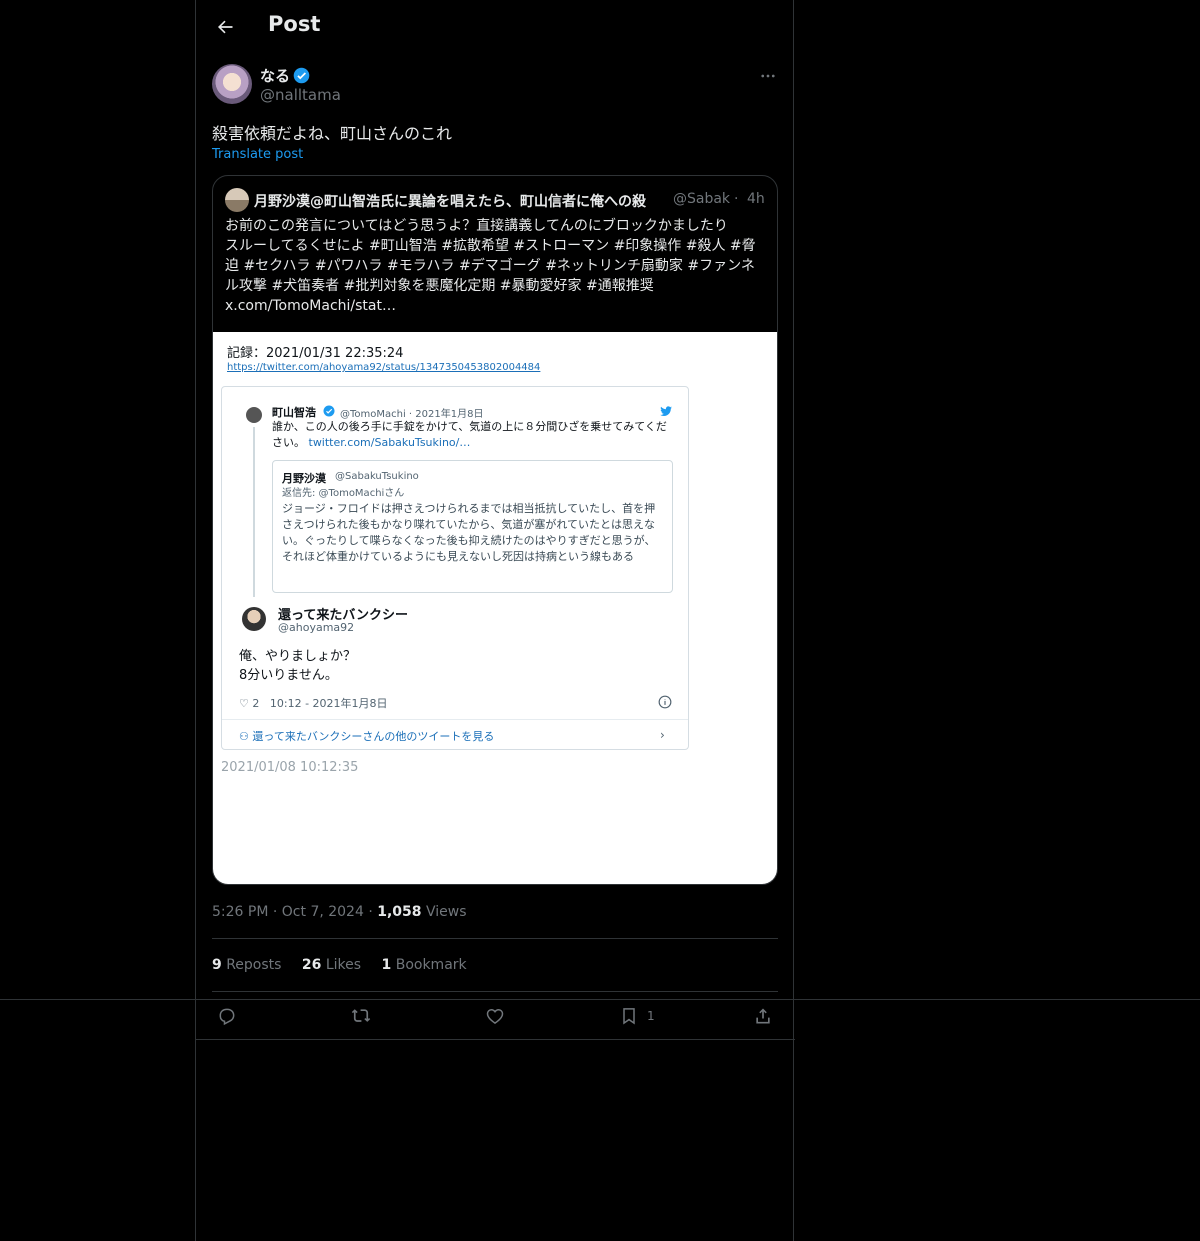  Describe the element at coordinates (386, 965) in the screenshot. I see `bookmarks-count: 1` at that location.